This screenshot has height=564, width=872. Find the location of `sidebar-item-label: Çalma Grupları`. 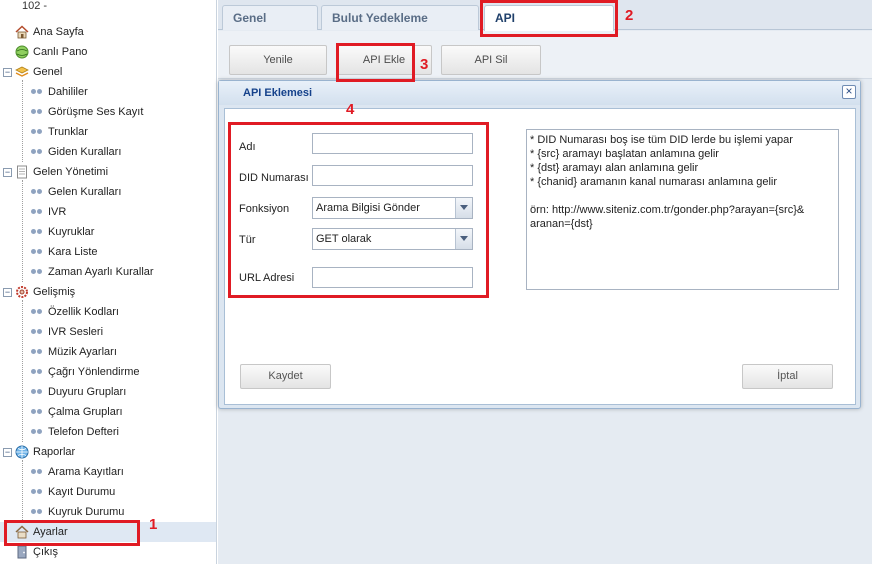

sidebar-item-label: Çalma Grupları is located at coordinates (85, 412).